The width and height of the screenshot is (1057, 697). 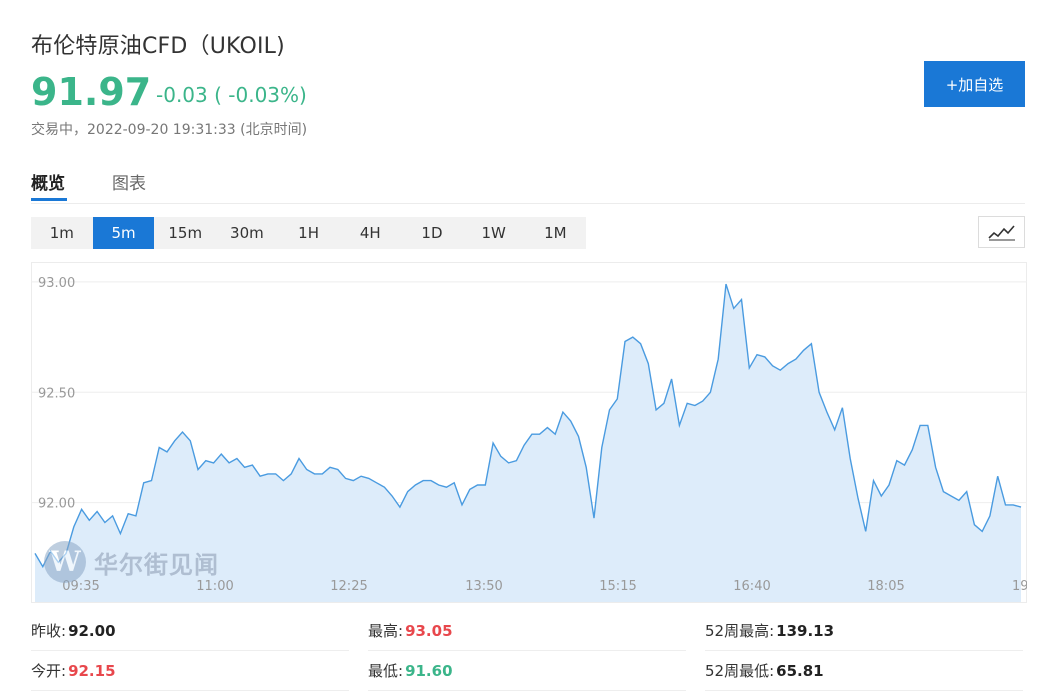 What do you see at coordinates (49, 671) in the screenshot?
I see `stat-label: 今开:` at bounding box center [49, 671].